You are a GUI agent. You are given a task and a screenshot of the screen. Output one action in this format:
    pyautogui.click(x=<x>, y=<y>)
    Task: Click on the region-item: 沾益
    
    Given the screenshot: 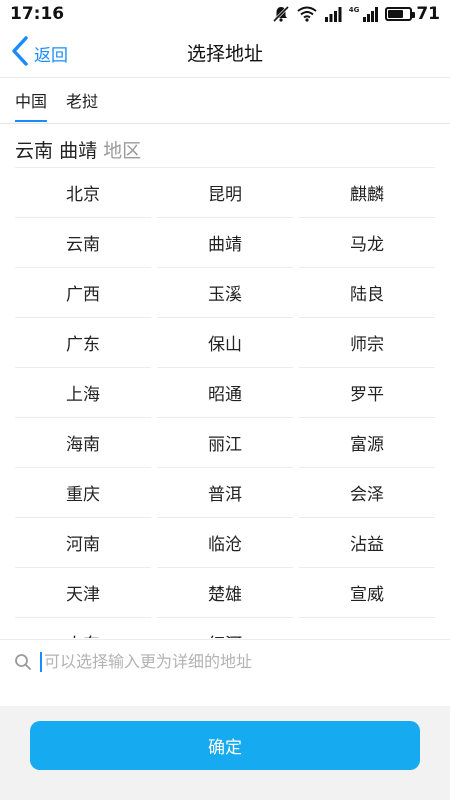 What is the action you would take?
    pyautogui.click(x=367, y=543)
    